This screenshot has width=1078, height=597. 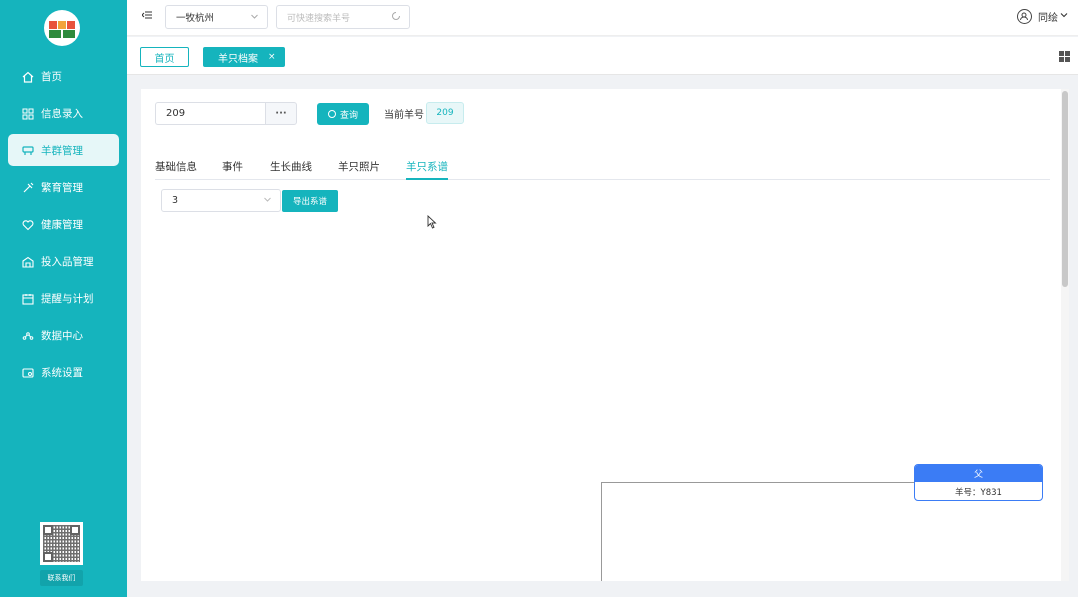 What do you see at coordinates (404, 115) in the screenshot?
I see `current-sheep-label: 当前羊号` at bounding box center [404, 115].